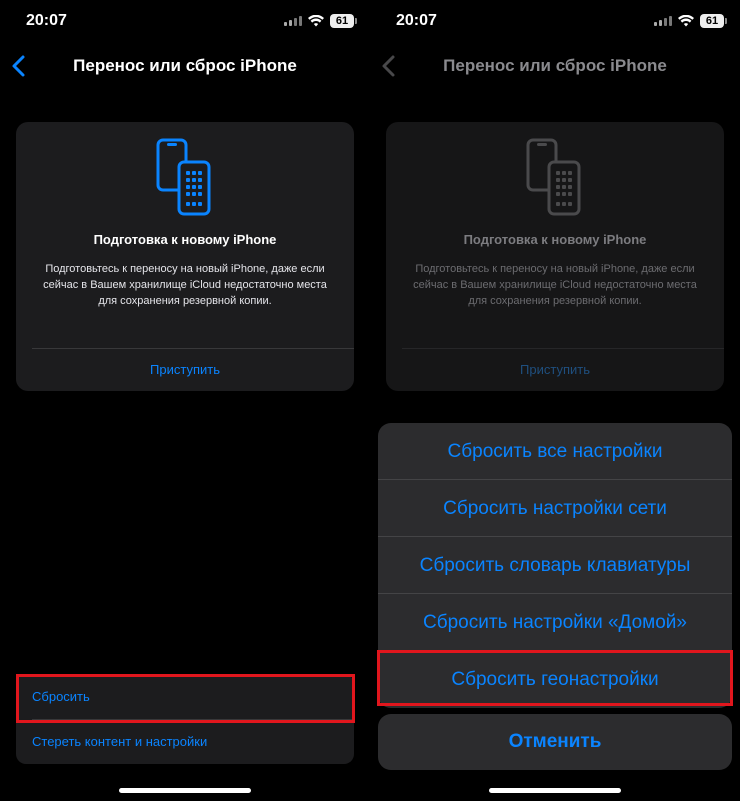 Image resolution: width=740 pixels, height=801 pixels. Describe the element at coordinates (555, 679) in the screenshot. I see `reset-location-privacy-option: Сбросить геонастройки` at that location.